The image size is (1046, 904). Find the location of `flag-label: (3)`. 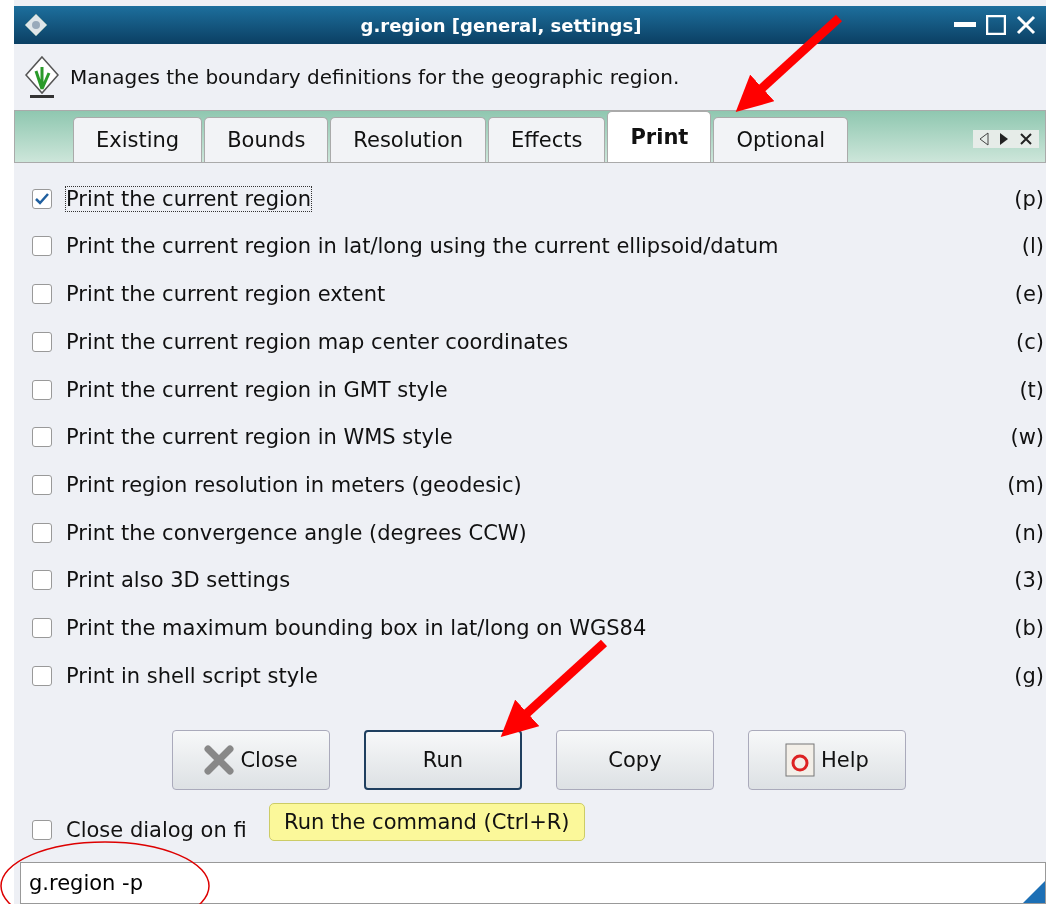

flag-label: (3) is located at coordinates (1029, 580).